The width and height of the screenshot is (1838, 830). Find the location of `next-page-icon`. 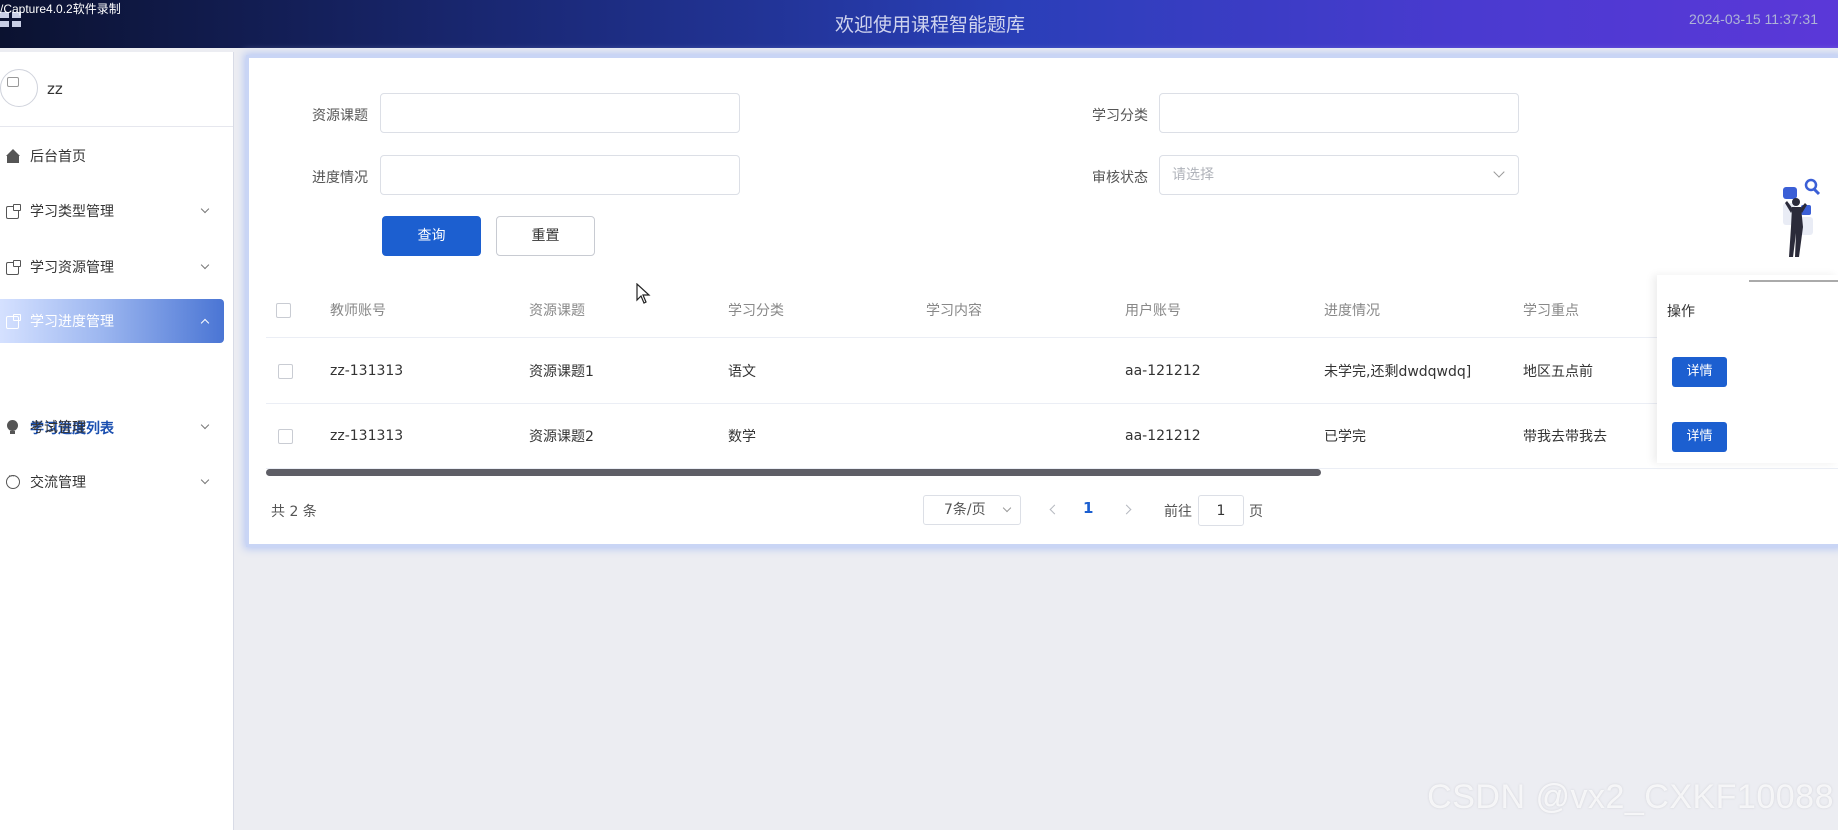

next-page-icon is located at coordinates (1126, 509).